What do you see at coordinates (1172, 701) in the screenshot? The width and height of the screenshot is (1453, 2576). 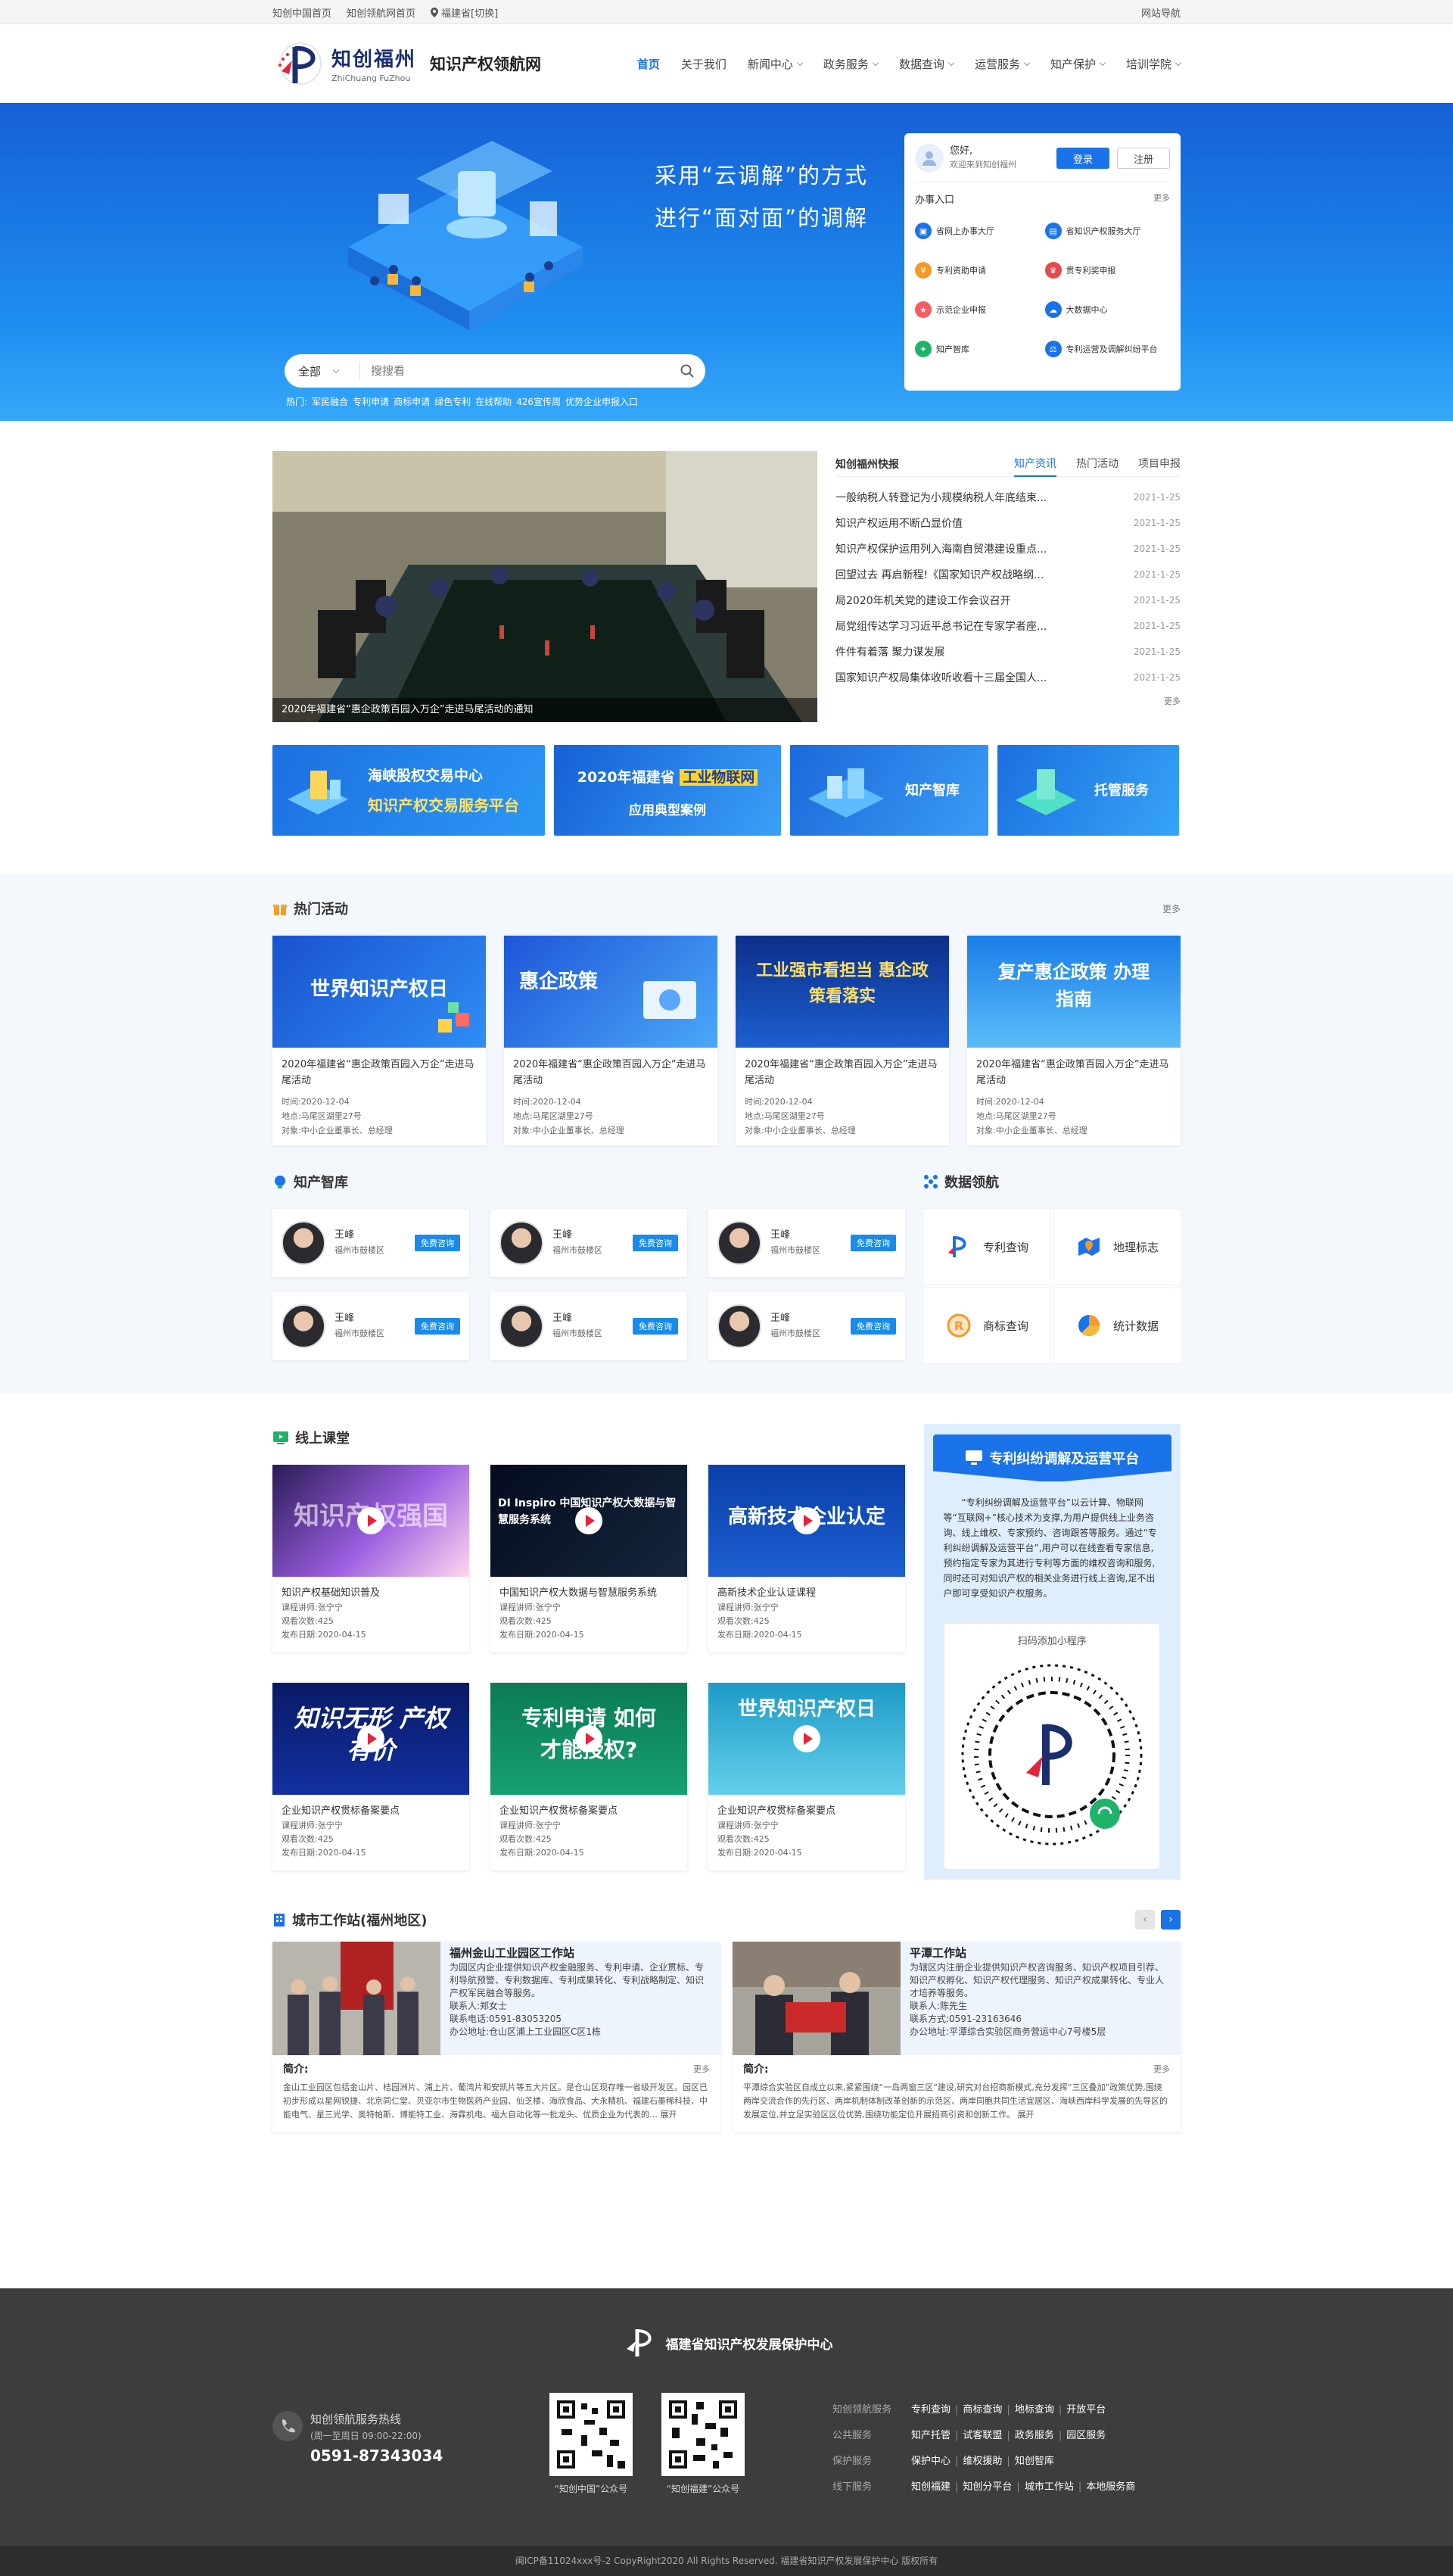 I see `news-more-link: 更多` at bounding box center [1172, 701].